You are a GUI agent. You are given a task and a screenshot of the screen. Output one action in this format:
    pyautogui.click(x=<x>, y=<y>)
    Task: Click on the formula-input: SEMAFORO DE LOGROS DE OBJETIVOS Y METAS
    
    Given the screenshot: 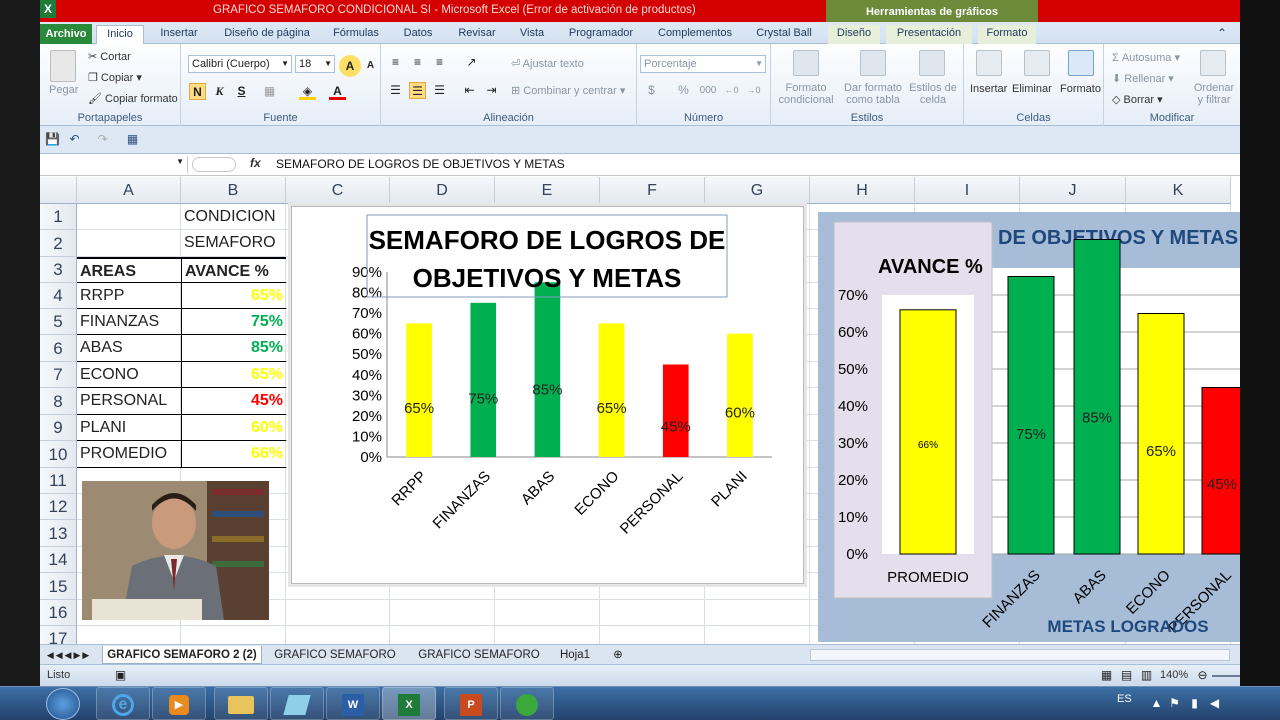 What is the action you would take?
    pyautogui.click(x=420, y=164)
    